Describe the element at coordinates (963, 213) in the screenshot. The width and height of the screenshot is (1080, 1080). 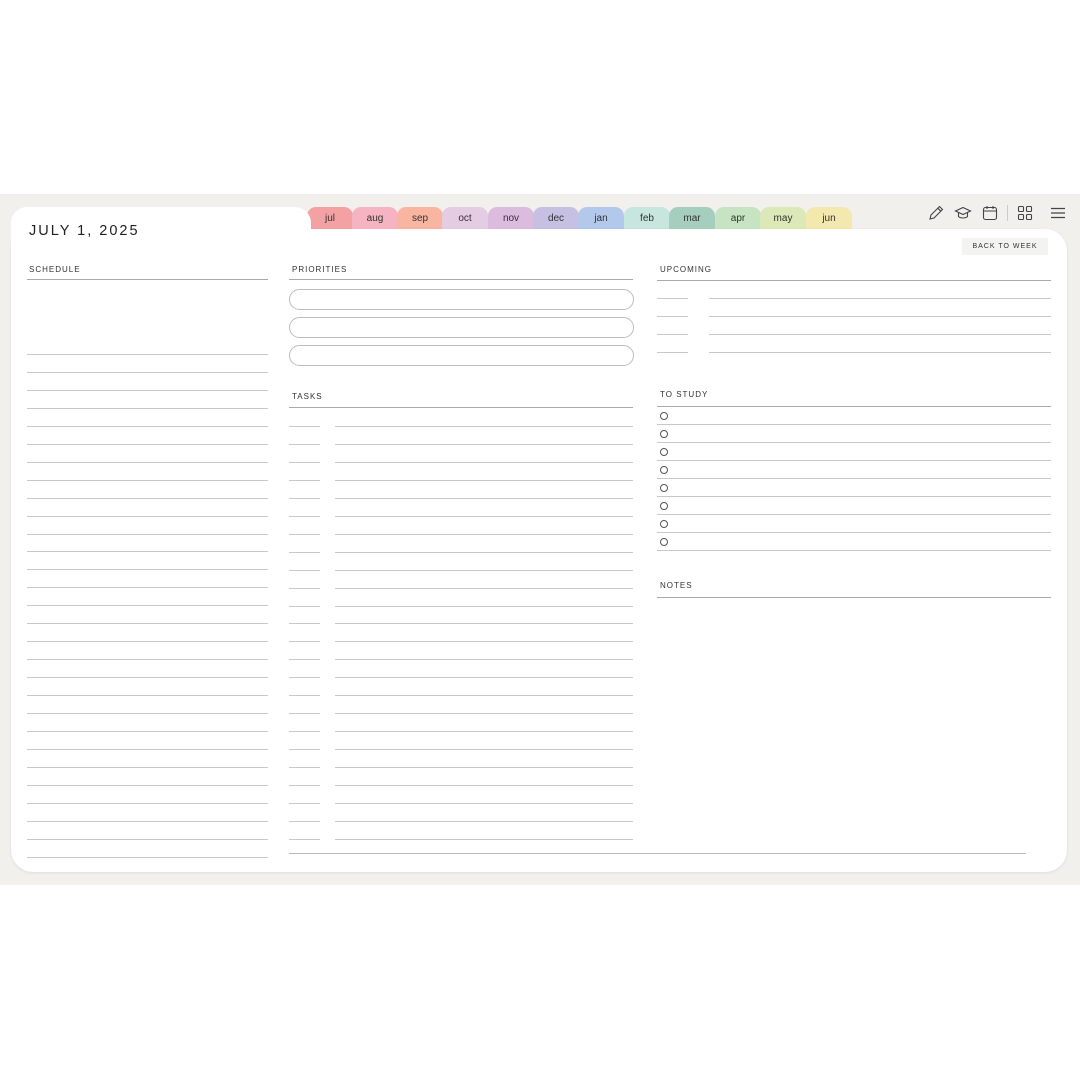
I see `graduation-cap-icon` at that location.